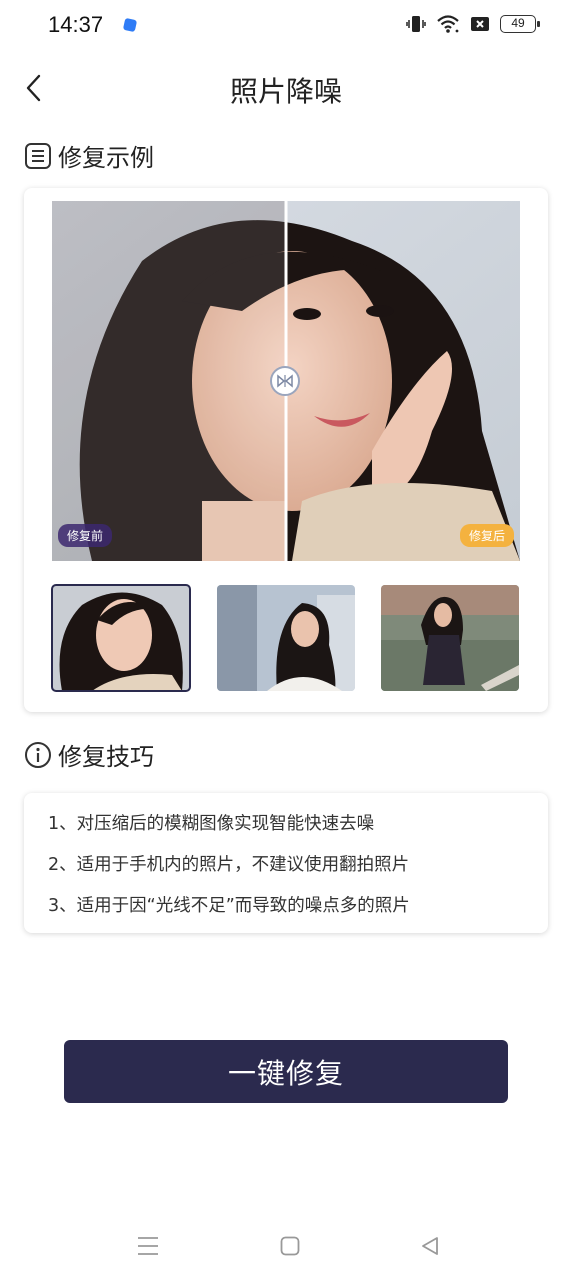 The width and height of the screenshot is (572, 1280). I want to click on example-section-title: 修复示例, so click(106, 158).